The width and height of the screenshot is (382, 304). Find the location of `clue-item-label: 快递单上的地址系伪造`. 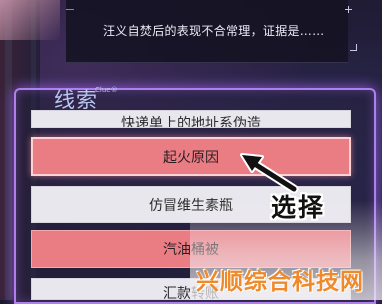

clue-item-label: 快递单上的地址系伪造 is located at coordinates (191, 122).